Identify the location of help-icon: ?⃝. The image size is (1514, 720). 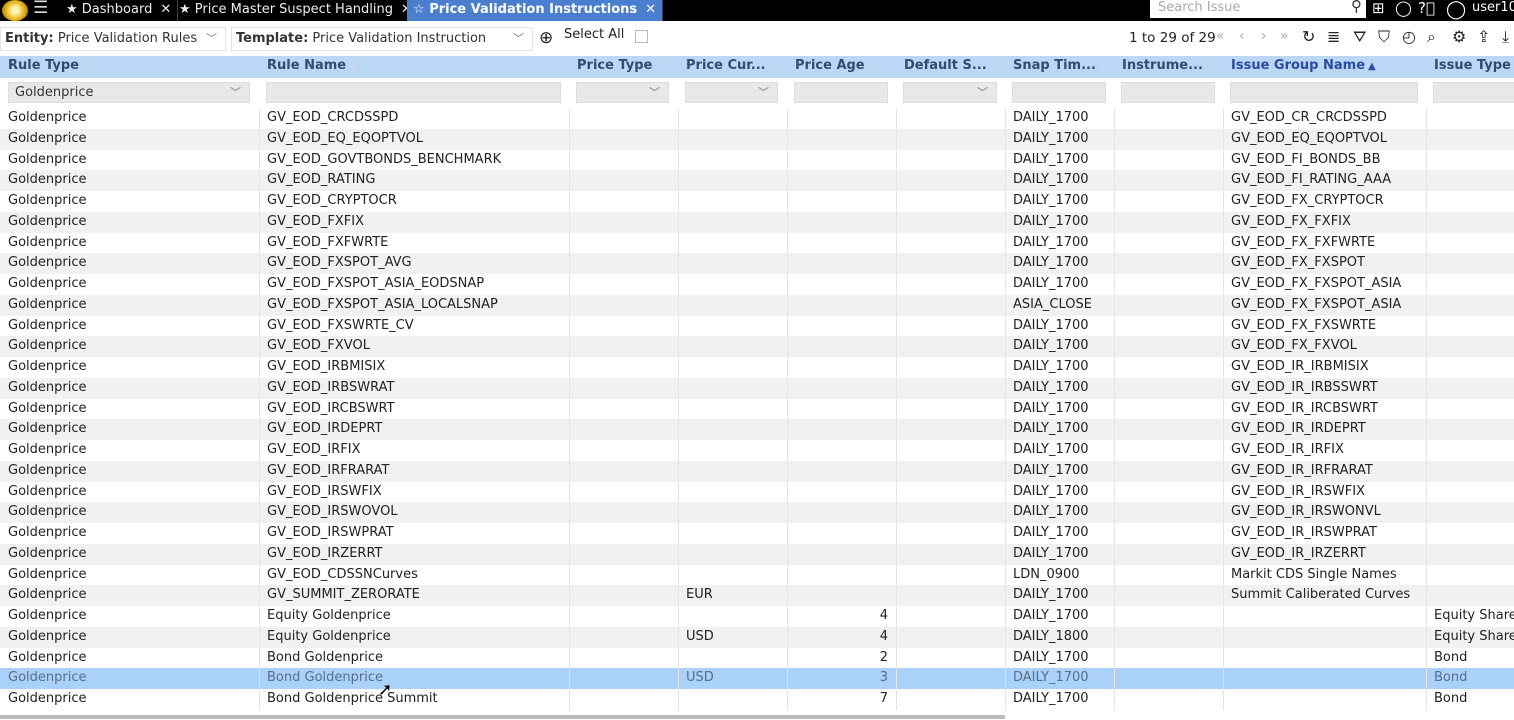
(1426, 8).